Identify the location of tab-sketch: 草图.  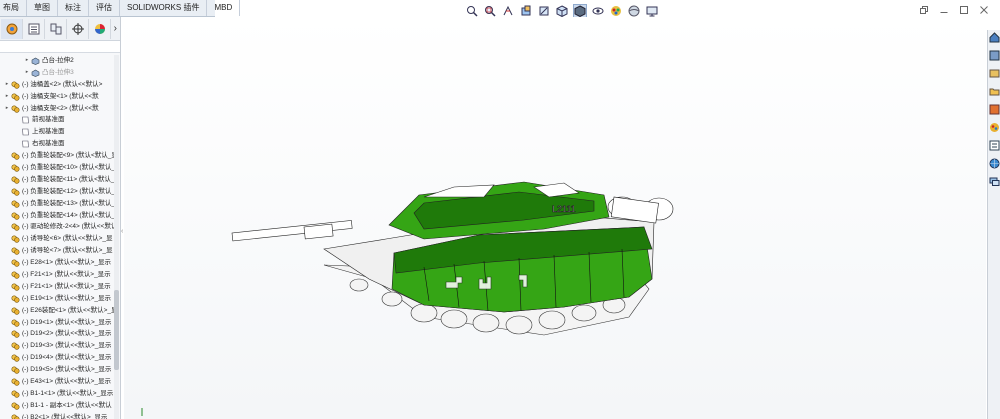
(42, 8).